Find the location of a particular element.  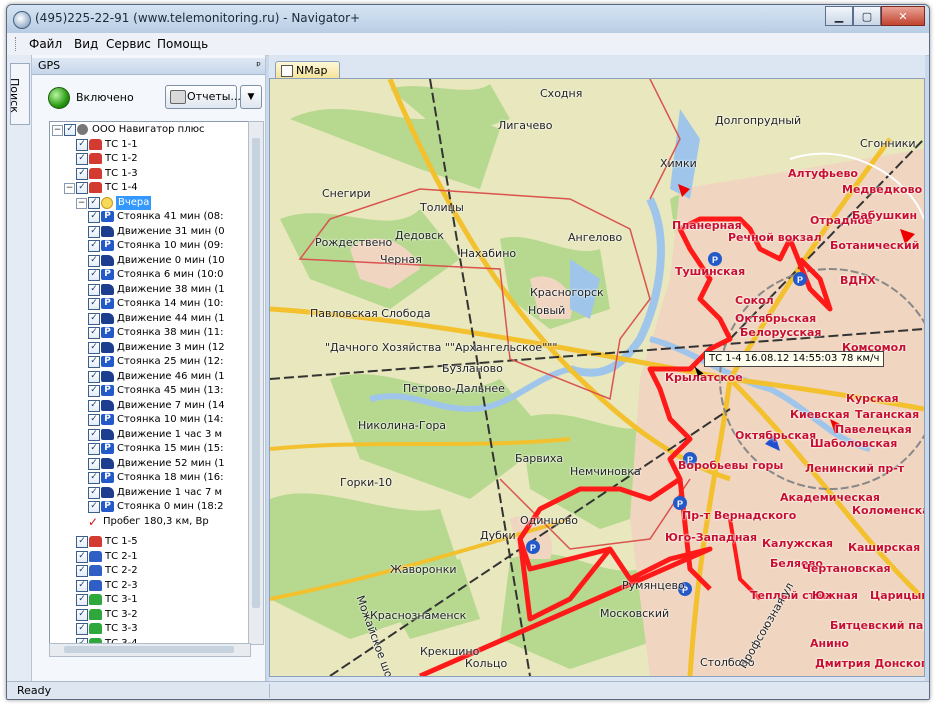

vehicle-label: ТС 3-1 is located at coordinates (121, 599).